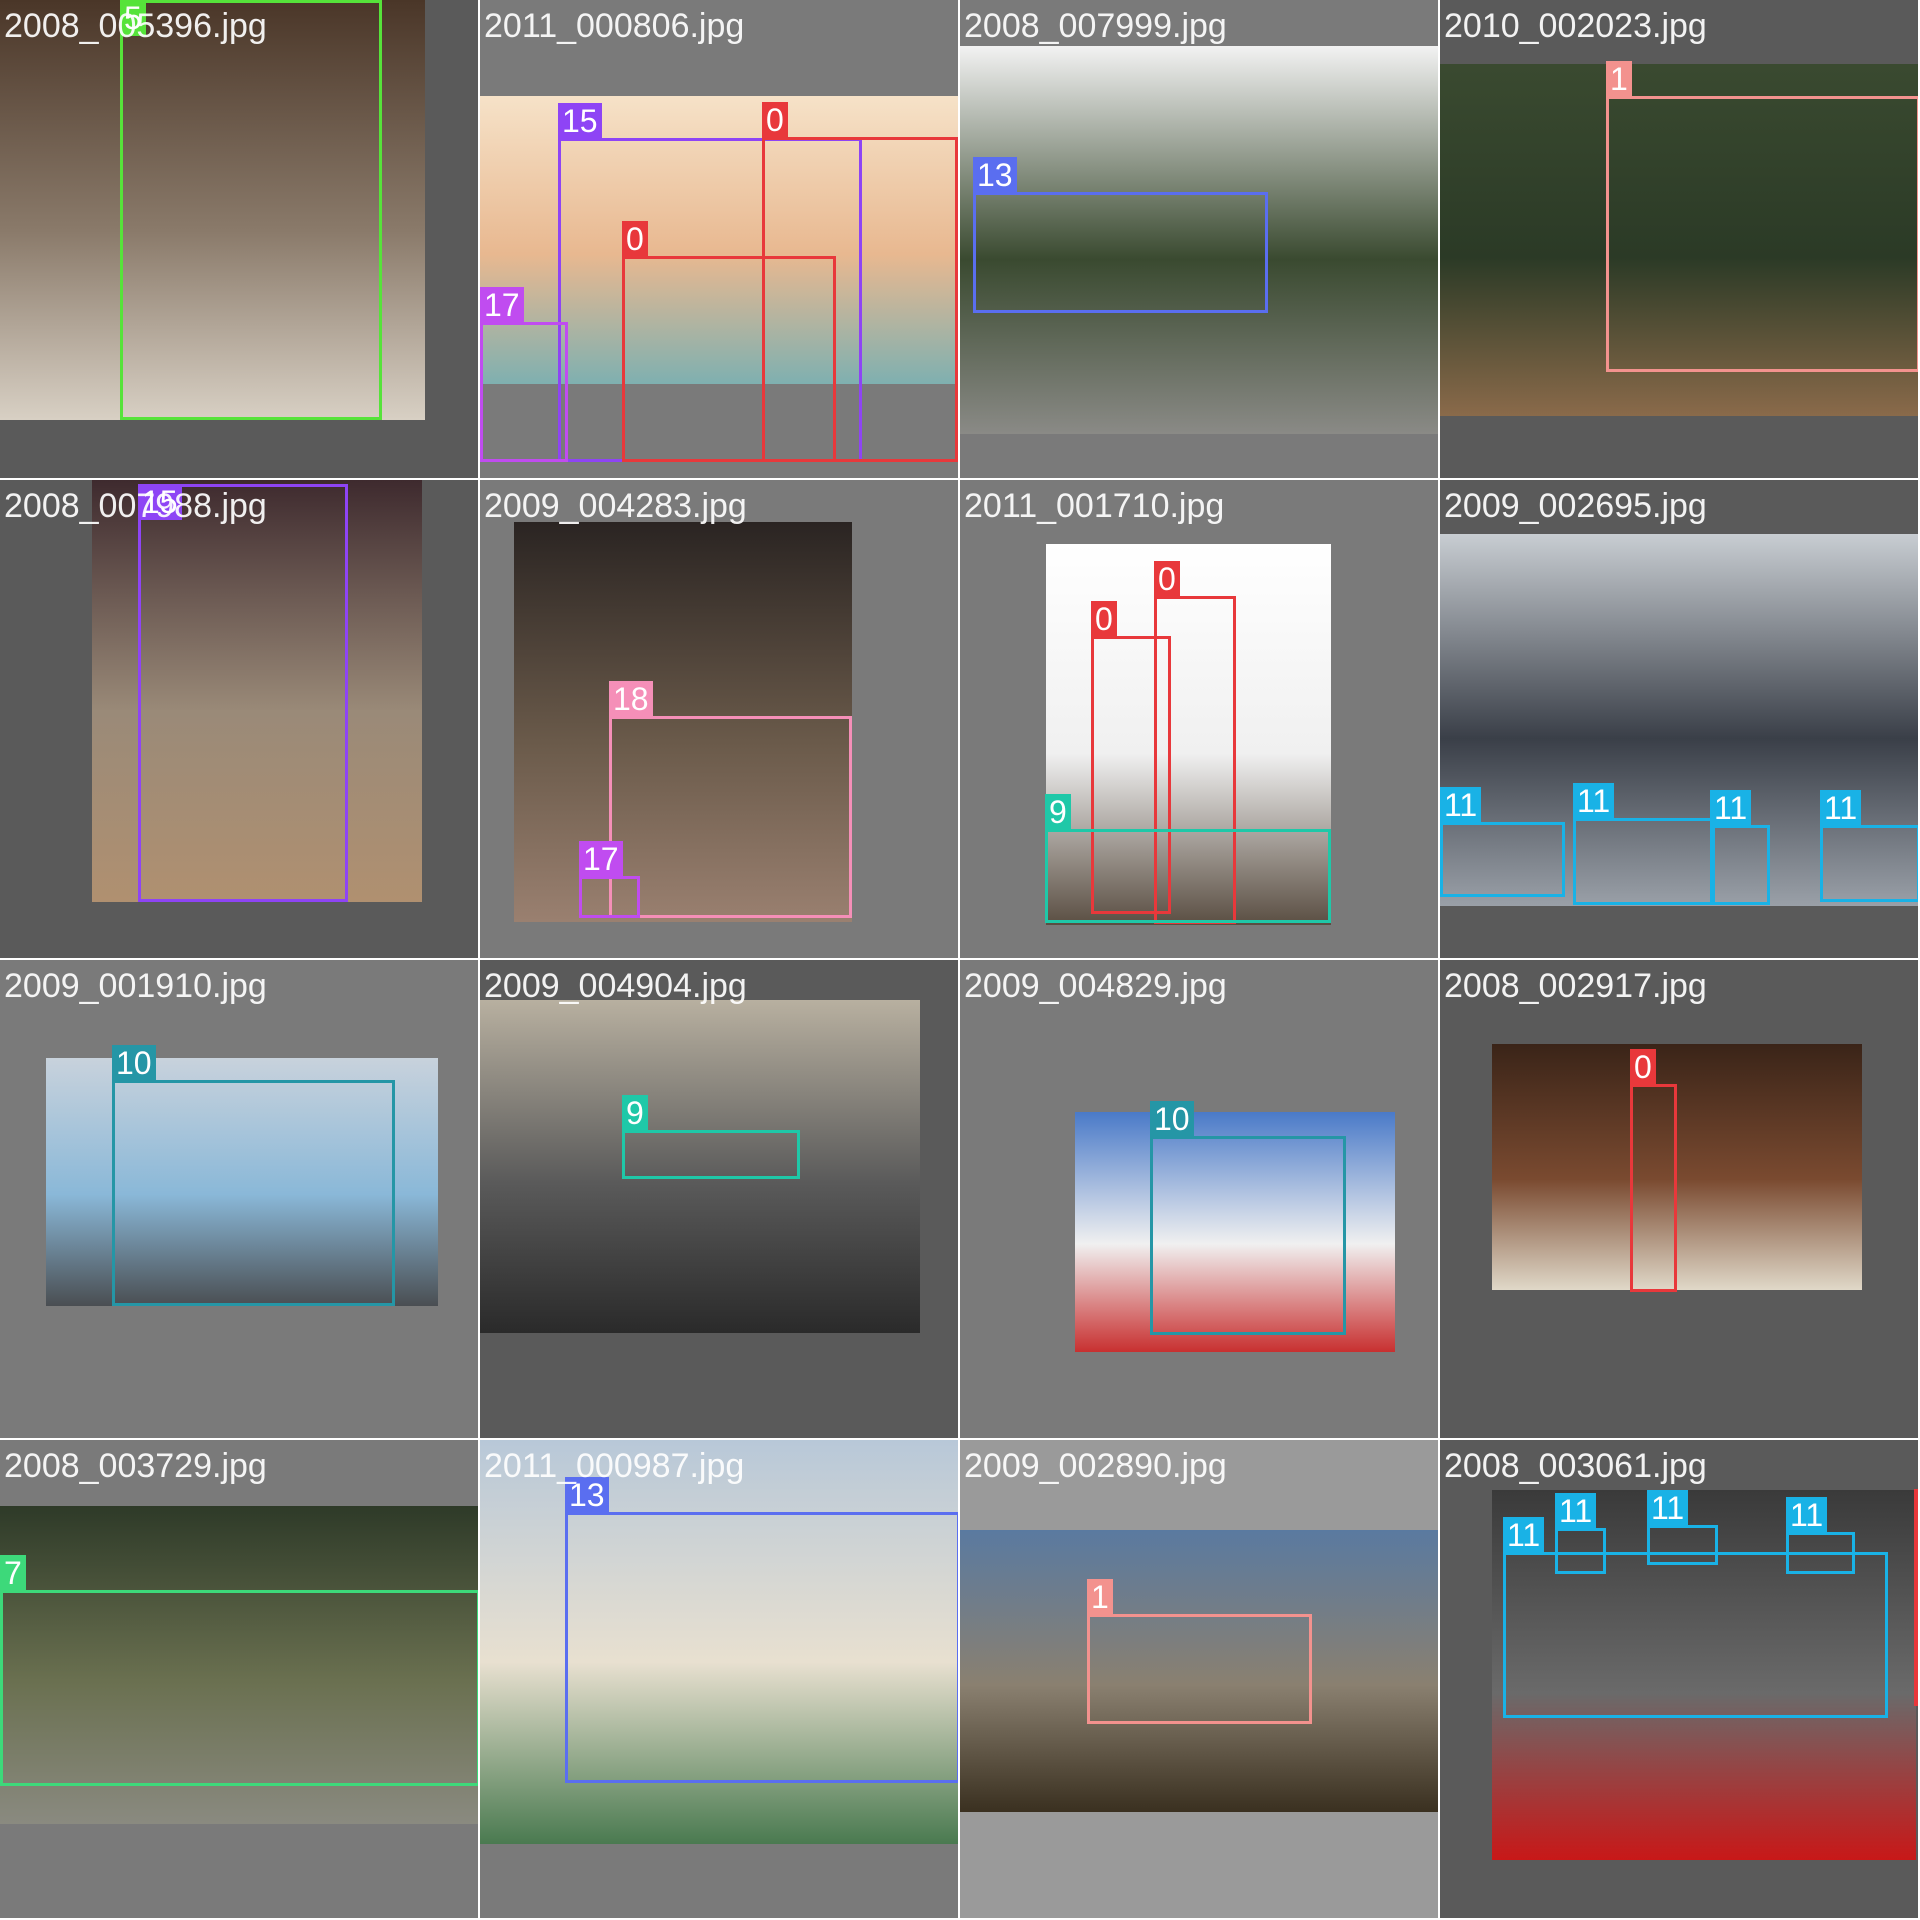 This screenshot has width=1920, height=1920. I want to click on mosaic-tile: 15 2008_007988.jpg, so click(240, 720).